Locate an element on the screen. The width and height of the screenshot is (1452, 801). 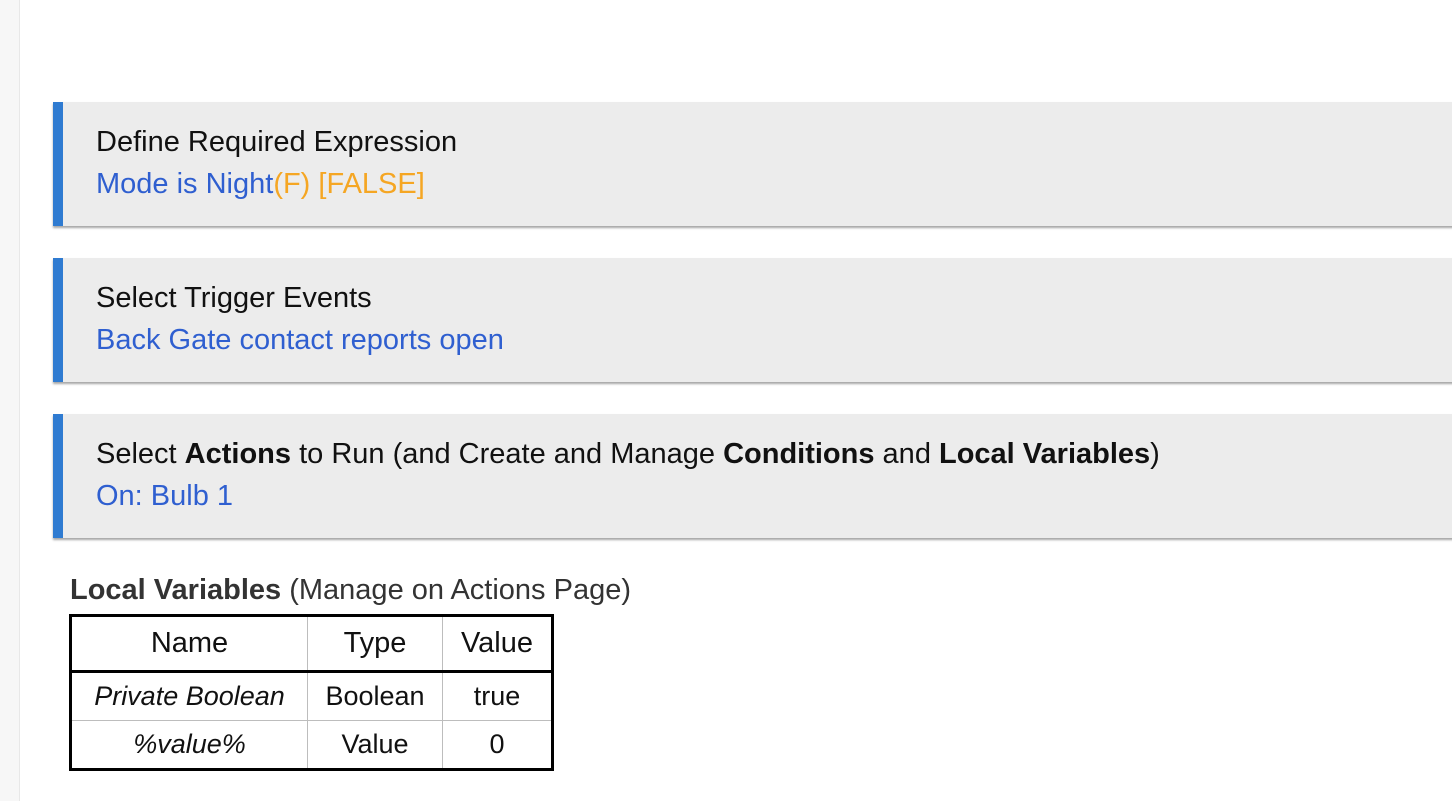
title-part-conditions: Conditions is located at coordinates (799, 454).